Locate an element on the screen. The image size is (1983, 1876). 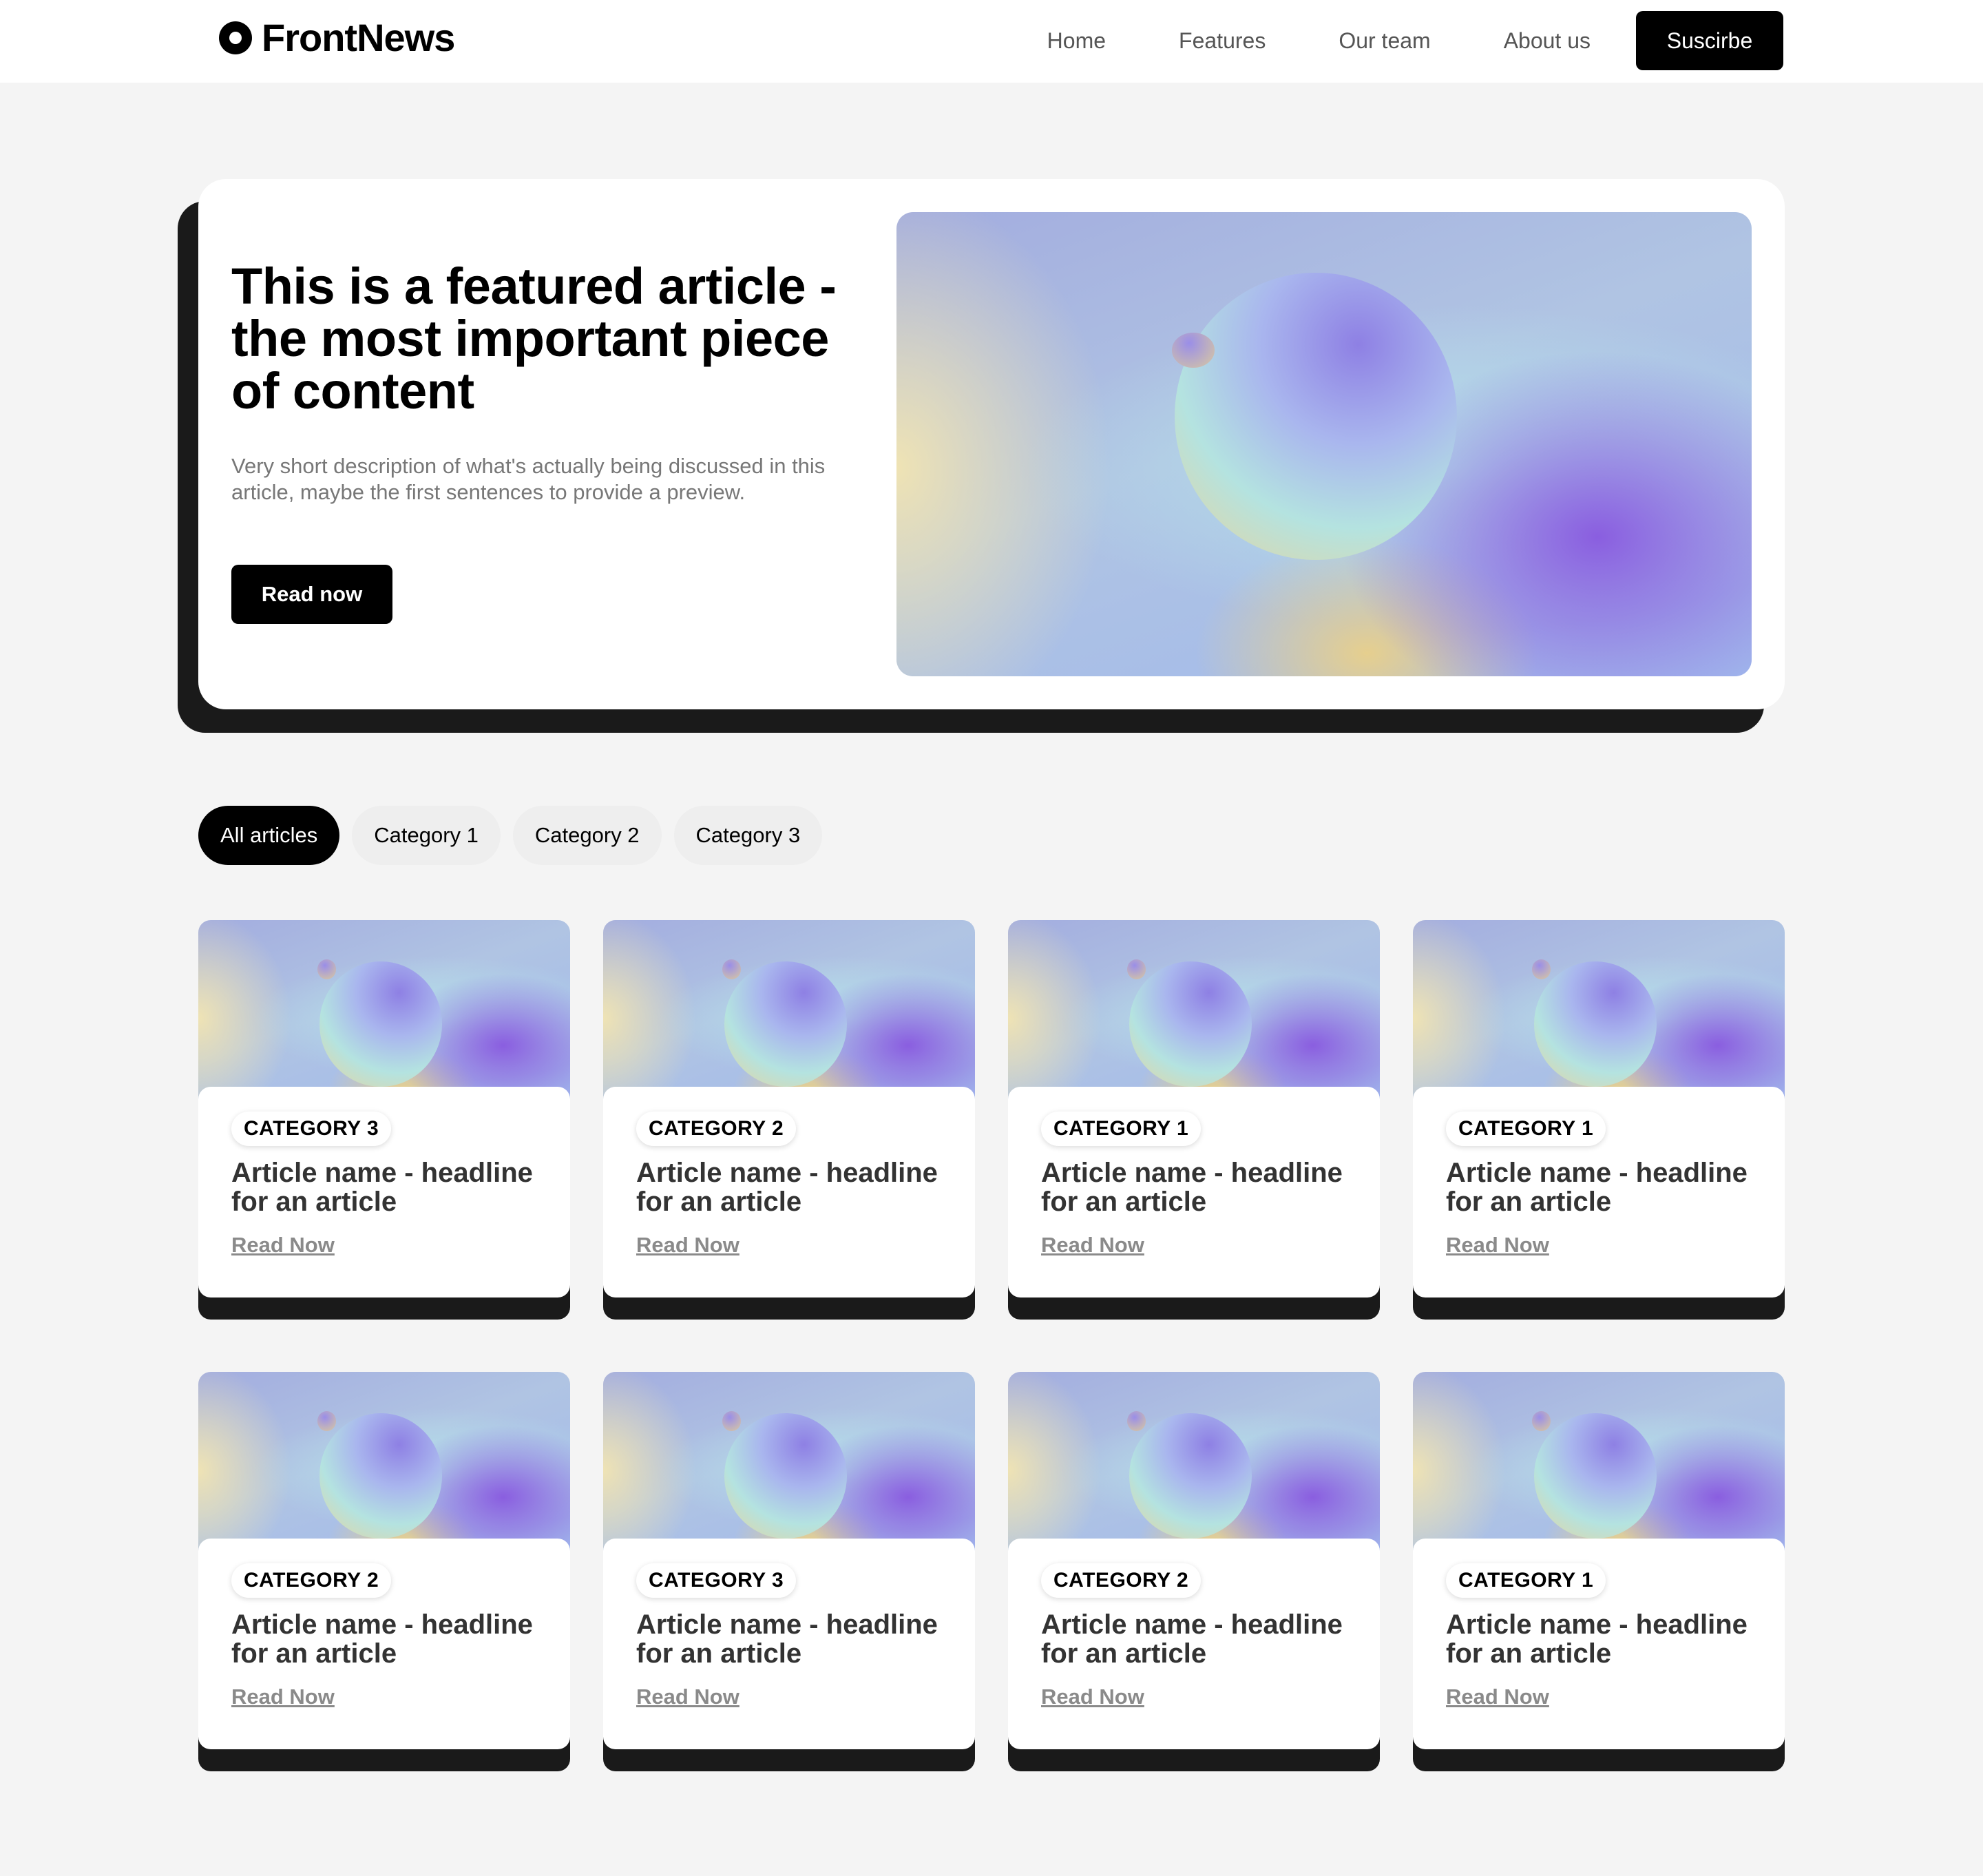
chip-all-articles: All articles is located at coordinates (269, 835).